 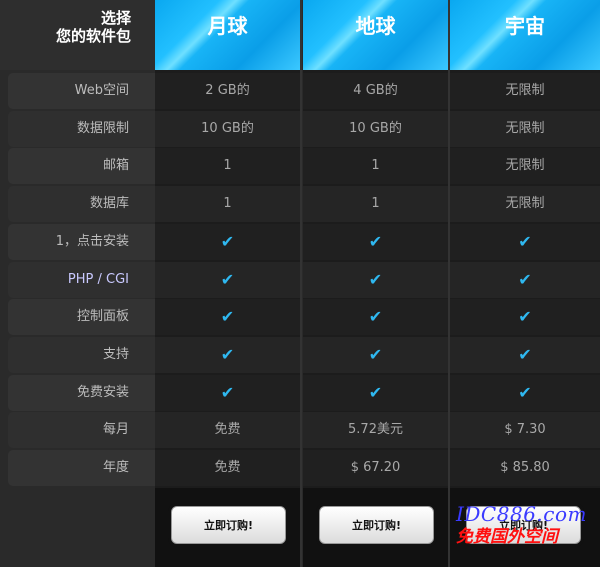 I want to click on feature-value: $ 67.20, so click(x=375, y=467).